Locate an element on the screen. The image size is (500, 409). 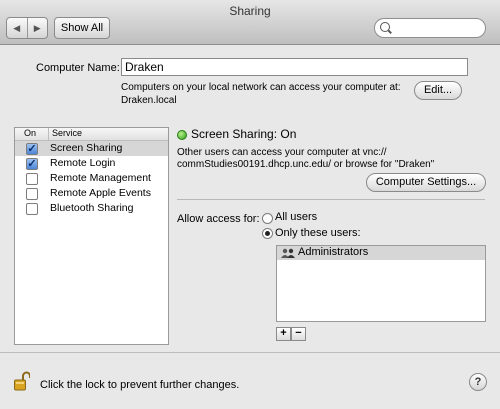
search-input is located at coordinates (437, 28).